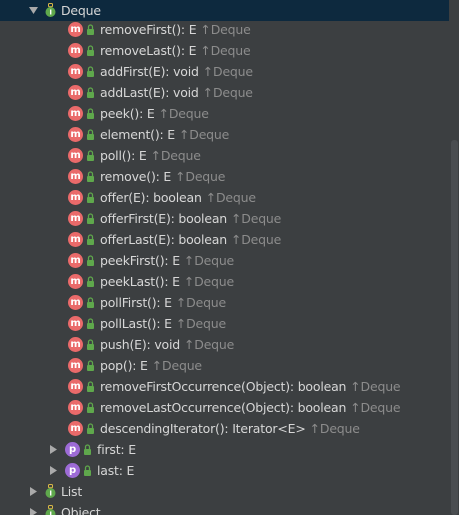 This screenshot has width=459, height=515. I want to click on method-item: m removeFirst(): E ↑Deque, so click(229, 29).